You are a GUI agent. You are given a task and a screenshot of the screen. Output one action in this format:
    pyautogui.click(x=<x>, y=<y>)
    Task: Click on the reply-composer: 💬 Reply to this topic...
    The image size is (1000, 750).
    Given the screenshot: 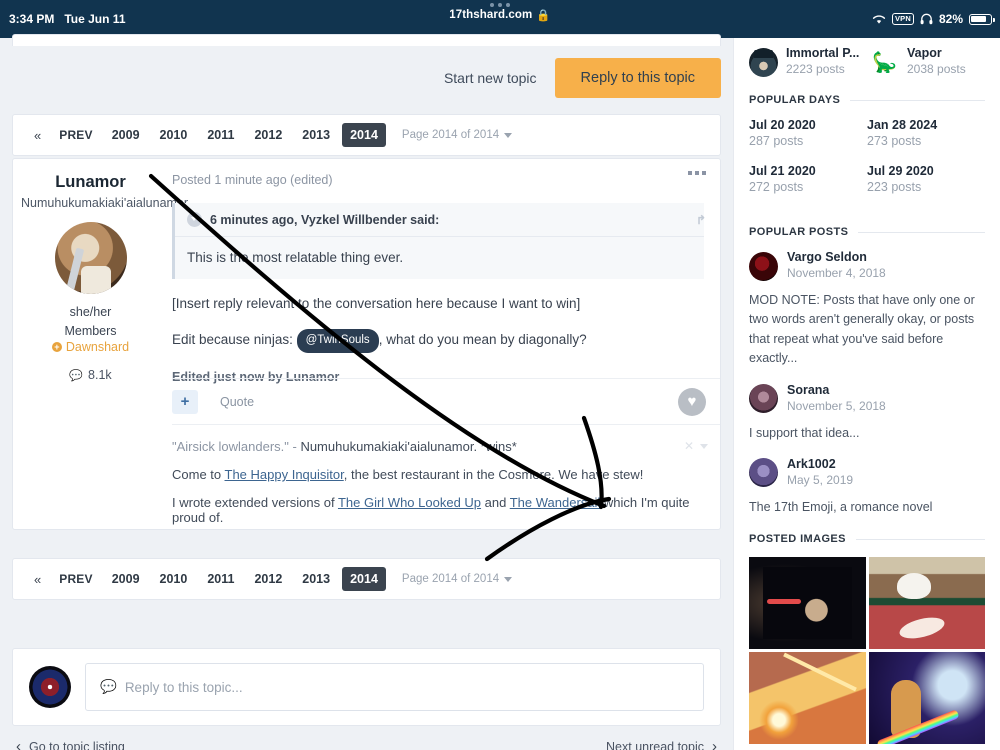 What is the action you would take?
    pyautogui.click(x=366, y=687)
    